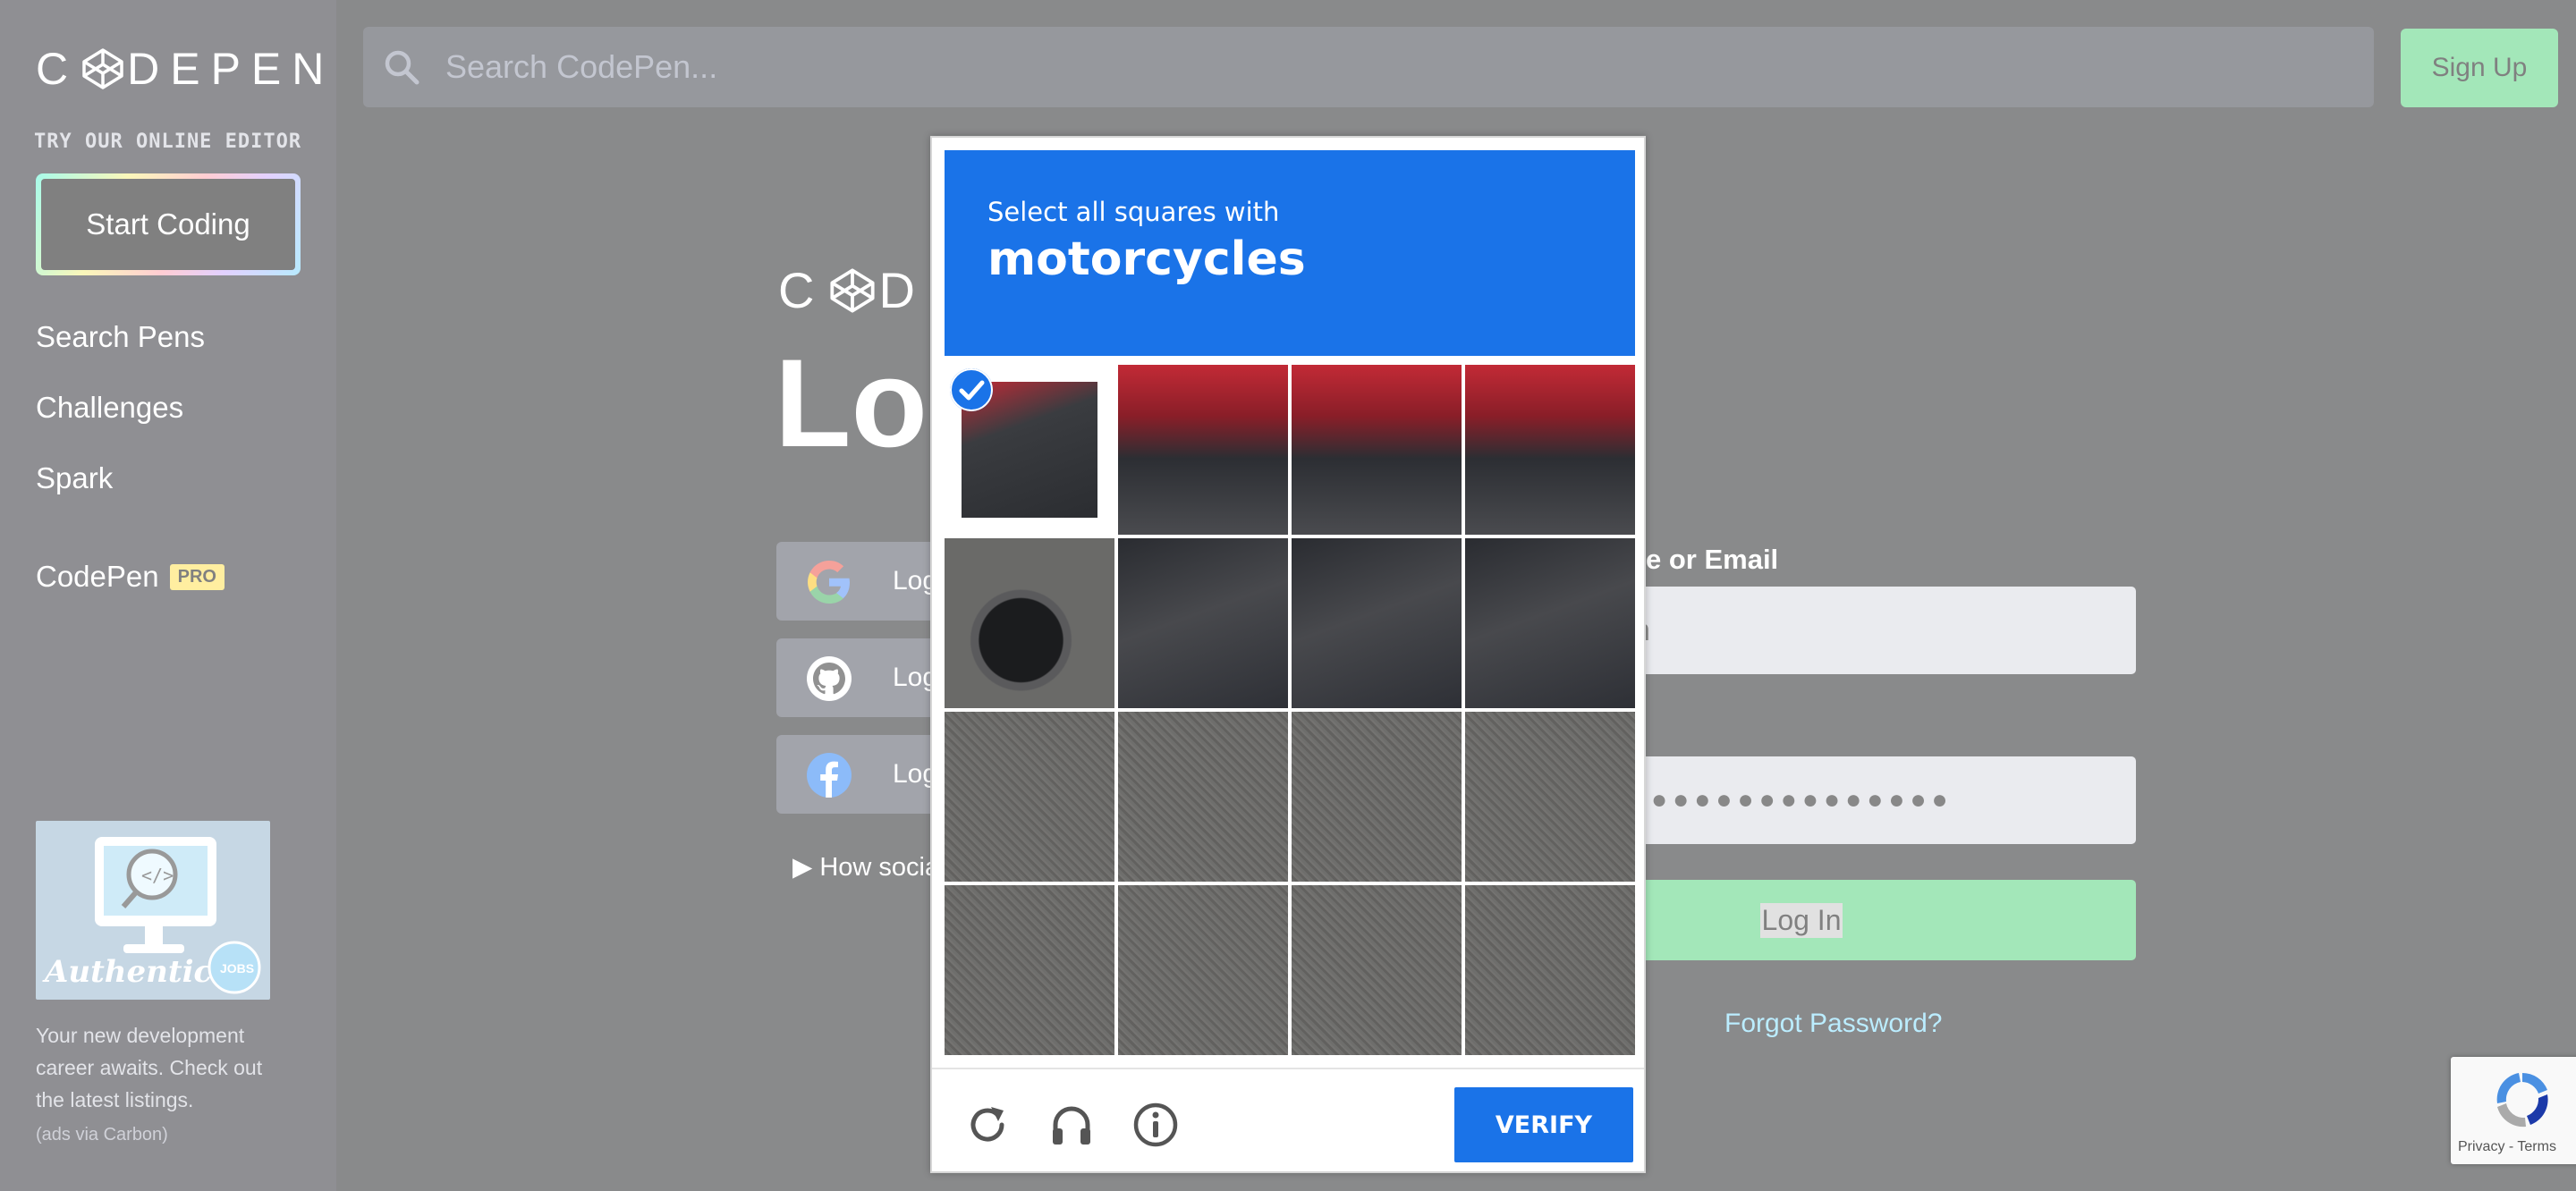  Describe the element at coordinates (1146, 259) in the screenshot. I see `challenge-target: motorcycles` at that location.